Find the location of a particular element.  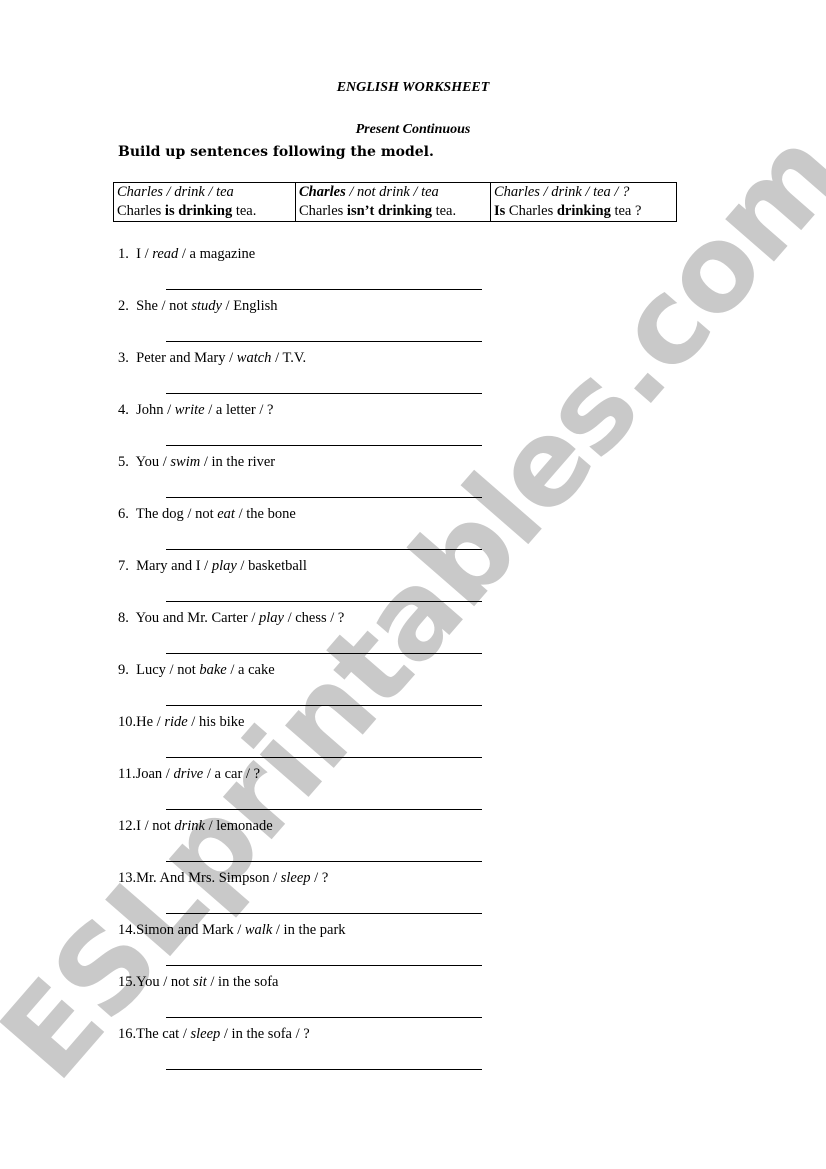

plain-text: / in the park is located at coordinates (309, 930).